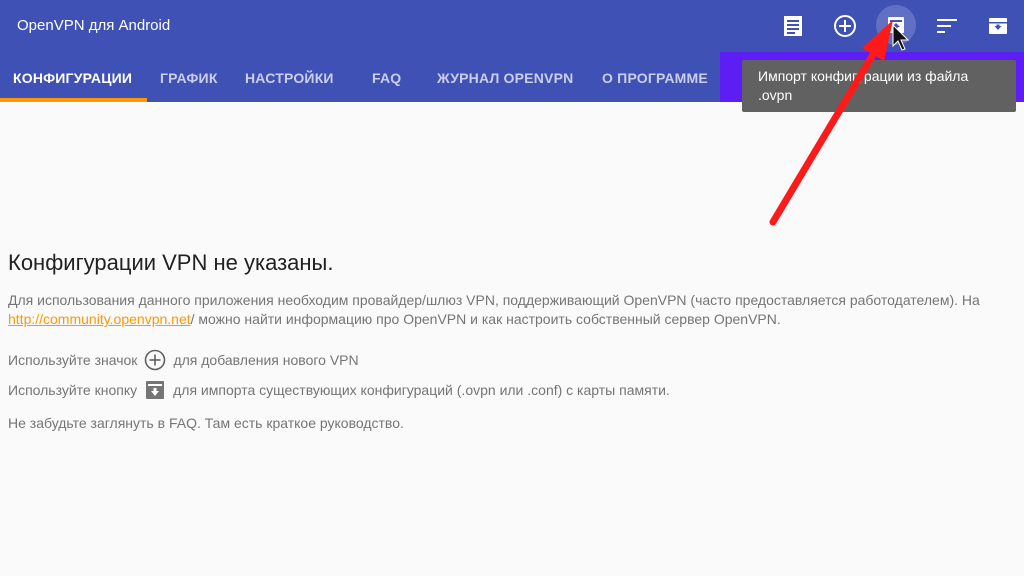 The height and width of the screenshot is (576, 1024). I want to click on archive-button, so click(998, 26).